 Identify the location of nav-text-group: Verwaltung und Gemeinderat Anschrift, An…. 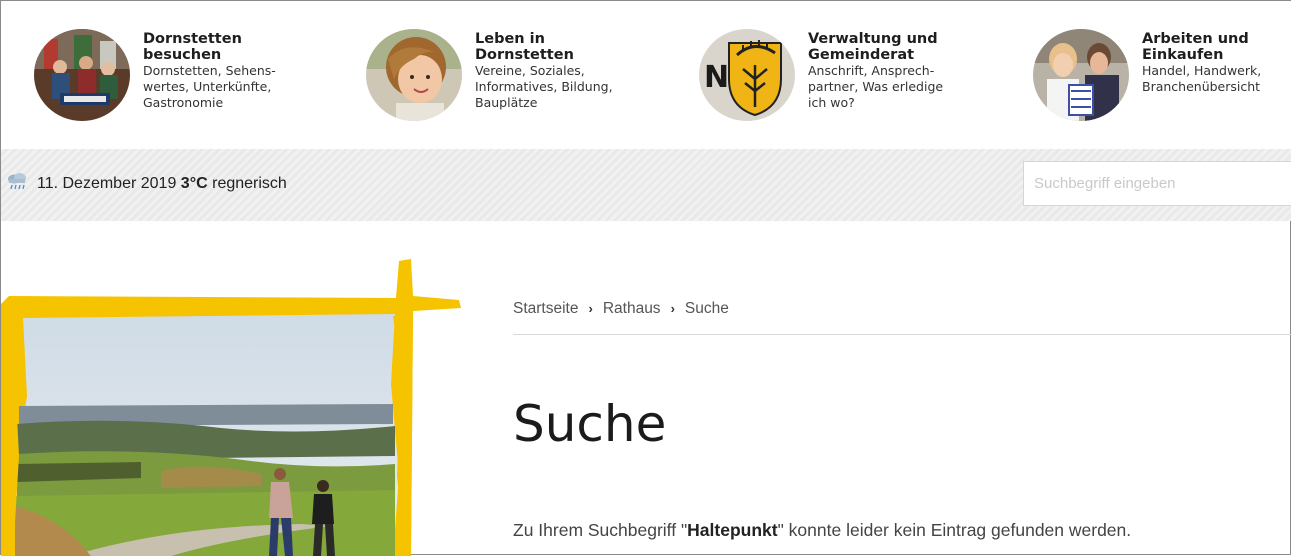
(908, 71).